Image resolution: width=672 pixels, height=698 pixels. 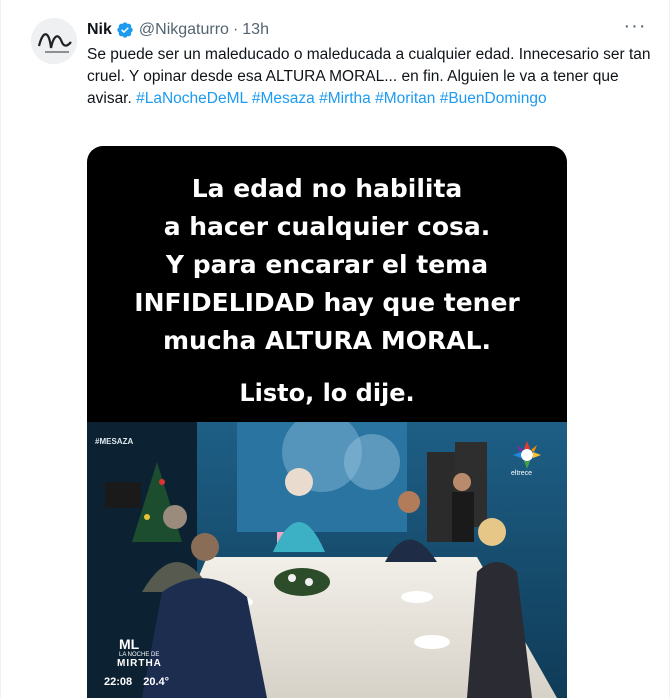 I want to click on avatar, so click(x=54, y=41).